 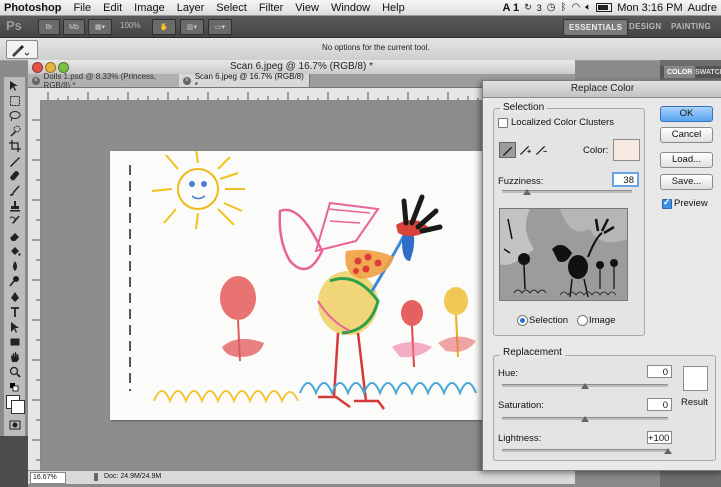 What do you see at coordinates (563, 254) in the screenshot?
I see `selection-preview` at bounding box center [563, 254].